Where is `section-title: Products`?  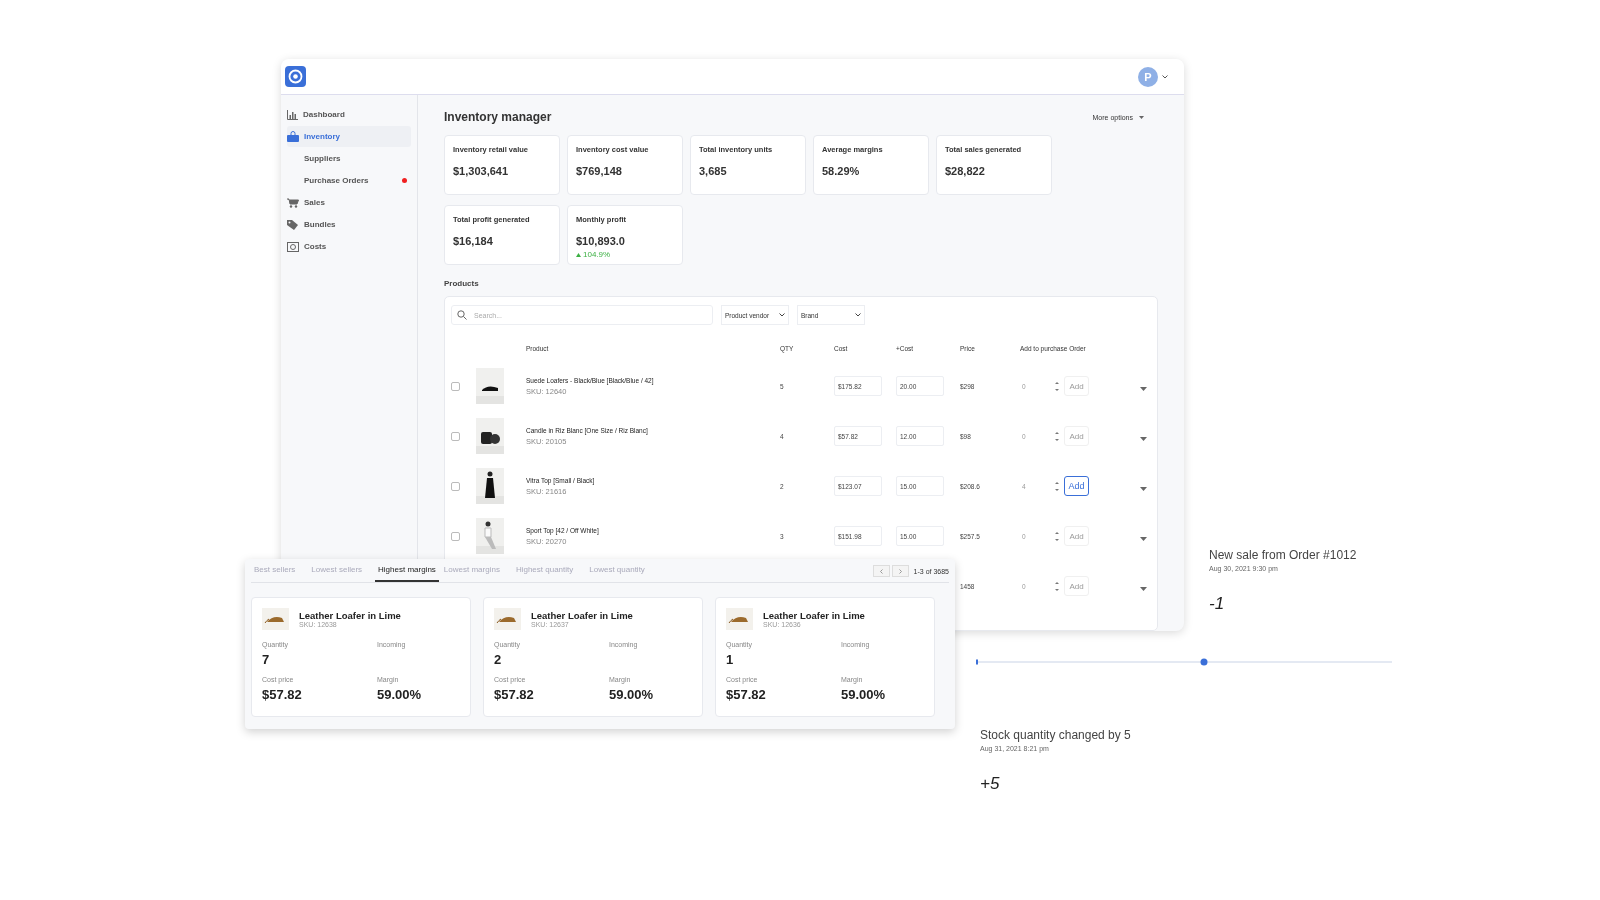 section-title: Products is located at coordinates (462, 283).